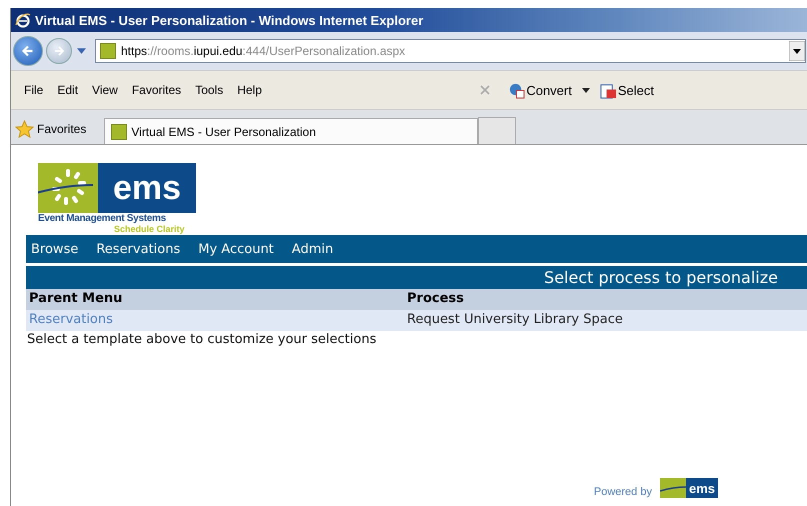 The image size is (807, 506). I want to click on browser-logo-icon, so click(23, 20).